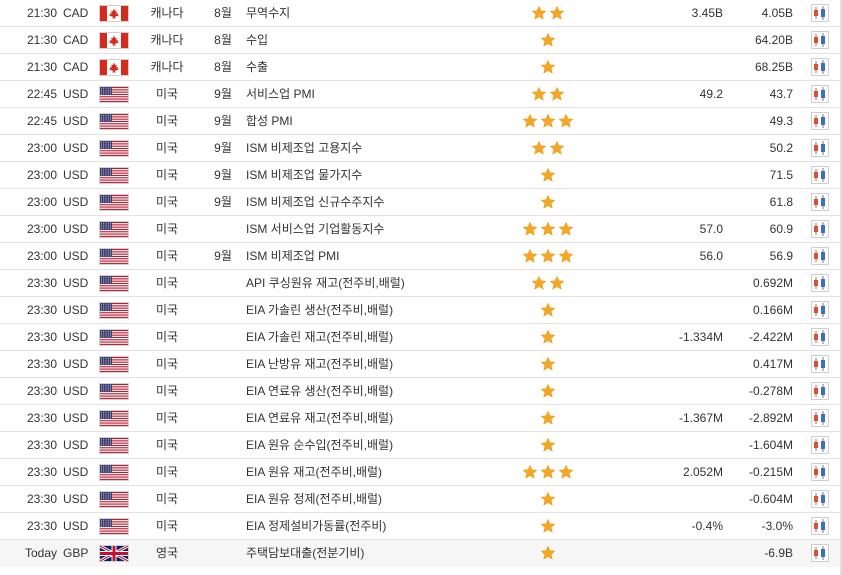 Image resolution: width=842 pixels, height=575 pixels. I want to click on event-row: 23:30 USD 미국 EIA 원유 재고(전주비,배럴) 2.052M -0.215M, so click(421, 472).